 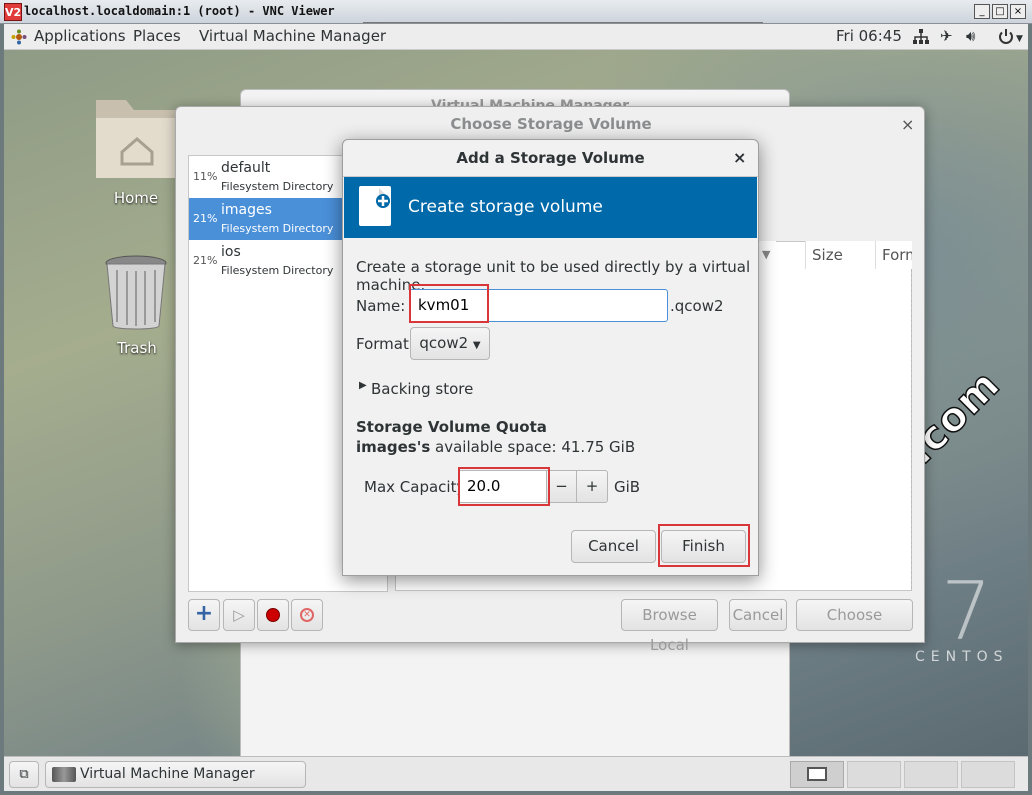 I want to click on volume-icon: 🔊︎, so click(x=970, y=36).